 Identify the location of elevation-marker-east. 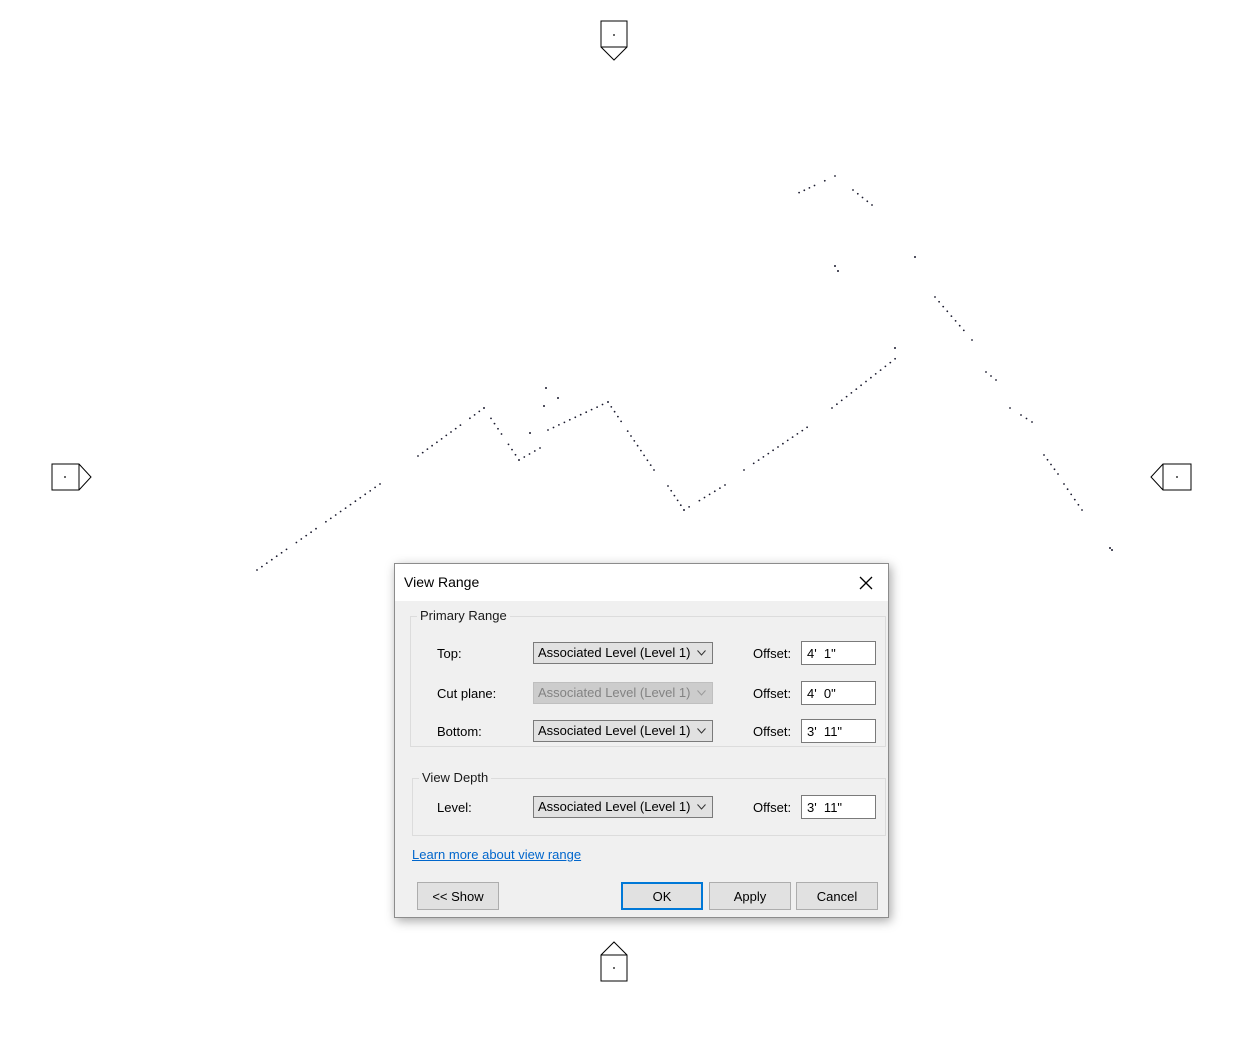
(1171, 477).